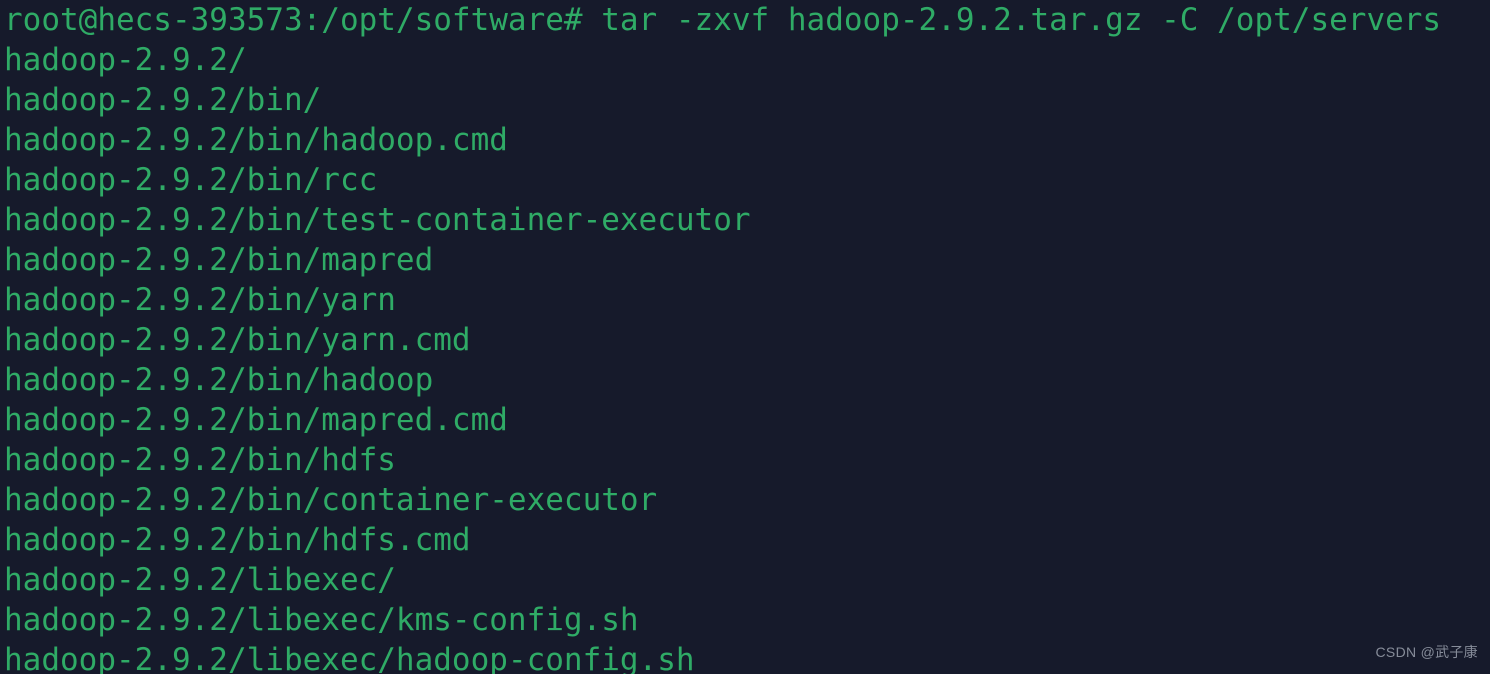  What do you see at coordinates (200, 580) in the screenshot?
I see `terminal-output-line: hadoop-2.9.2/libexec/` at bounding box center [200, 580].